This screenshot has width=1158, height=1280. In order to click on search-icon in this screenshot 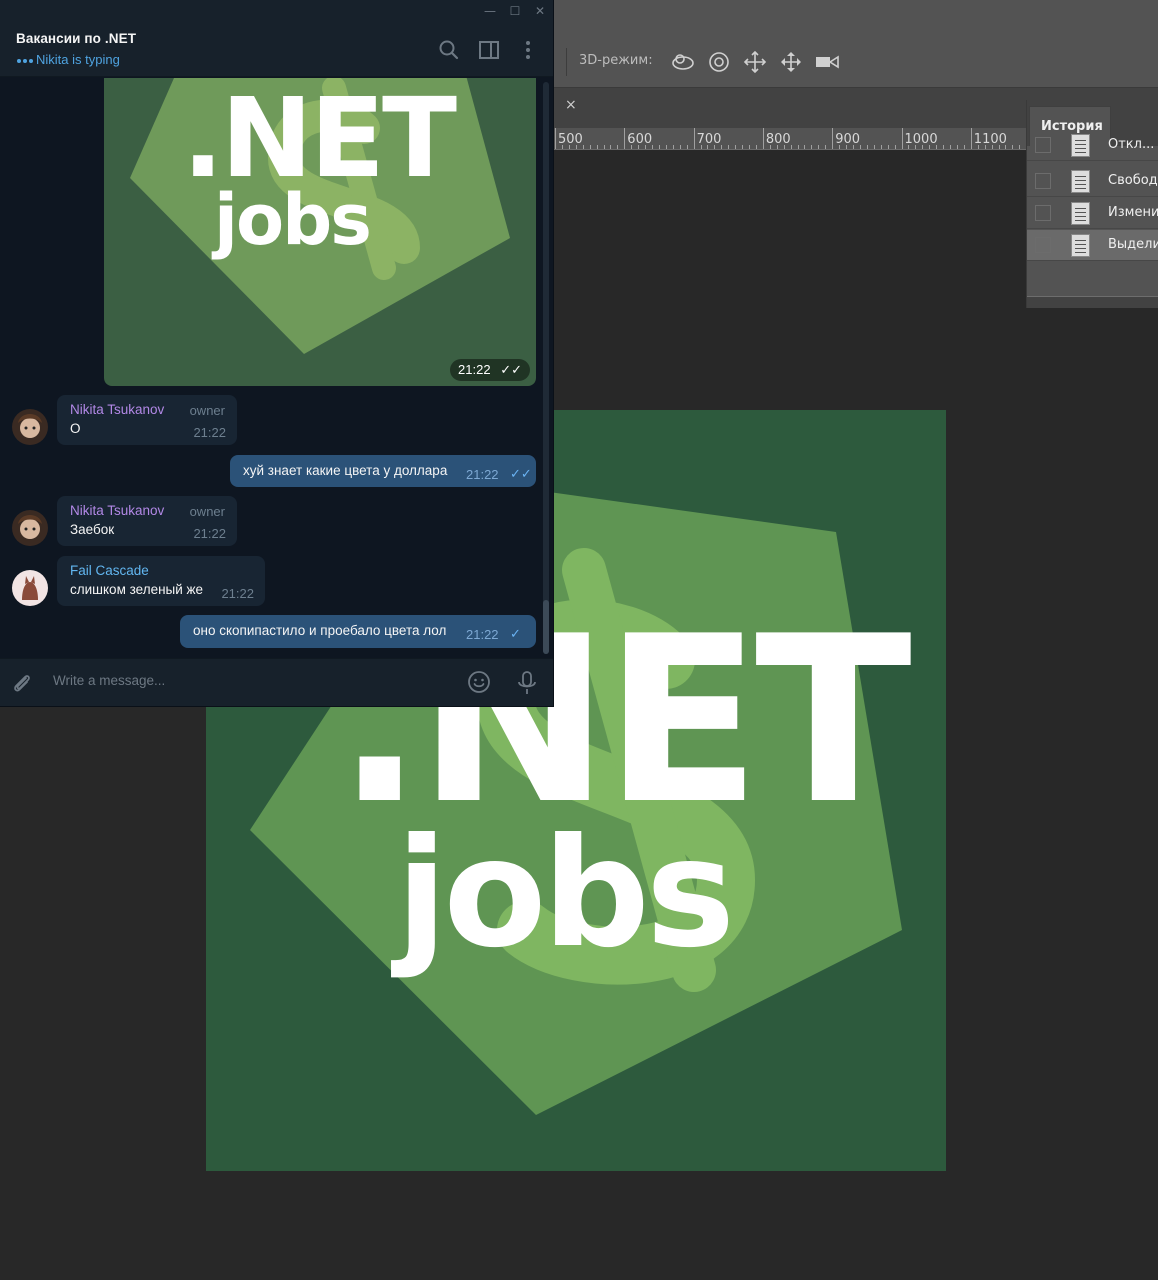, I will do `click(449, 50)`.